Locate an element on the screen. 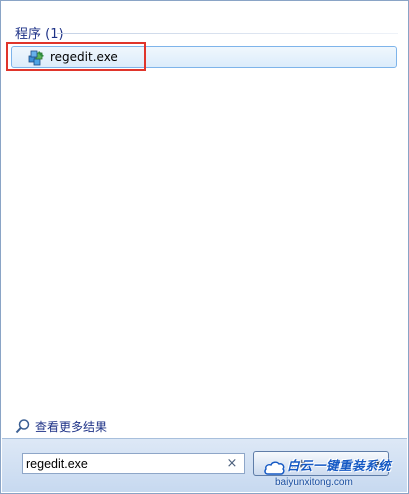  search-icon is located at coordinates (22, 426).